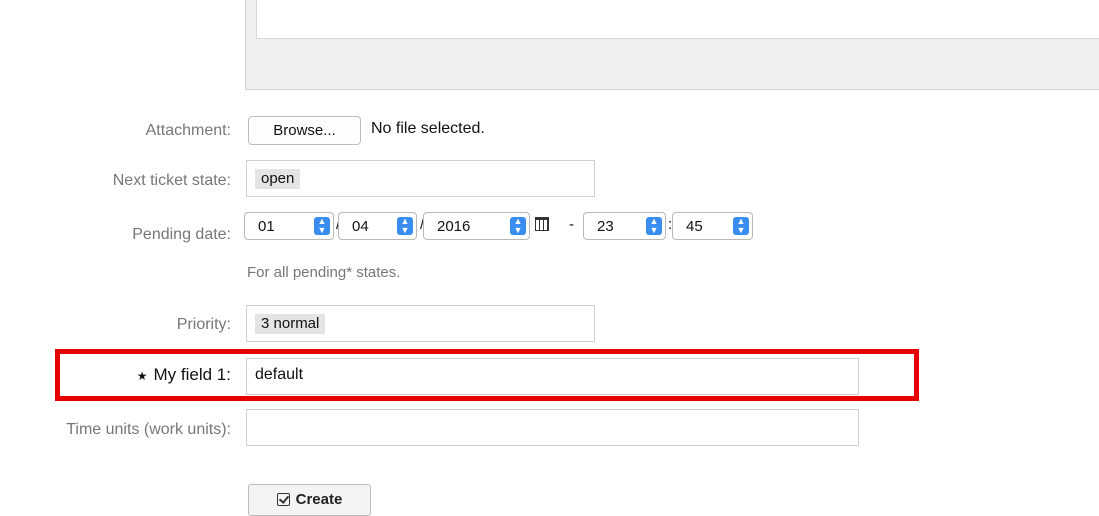 This screenshot has height=516, width=1099. I want to click on pending-minute-value: 45, so click(694, 226).